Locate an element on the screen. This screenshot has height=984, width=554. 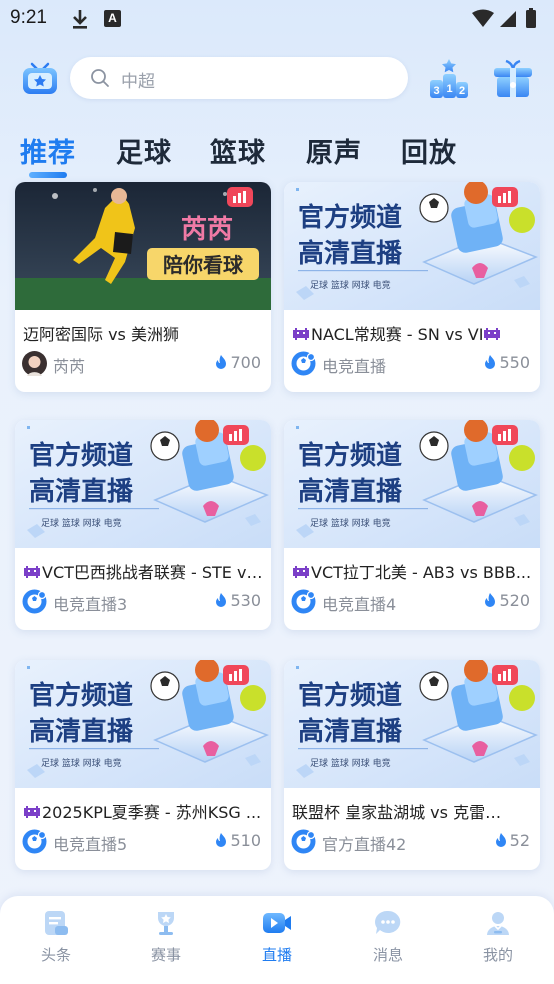
nav-news: 头条 is located at coordinates (56, 943).